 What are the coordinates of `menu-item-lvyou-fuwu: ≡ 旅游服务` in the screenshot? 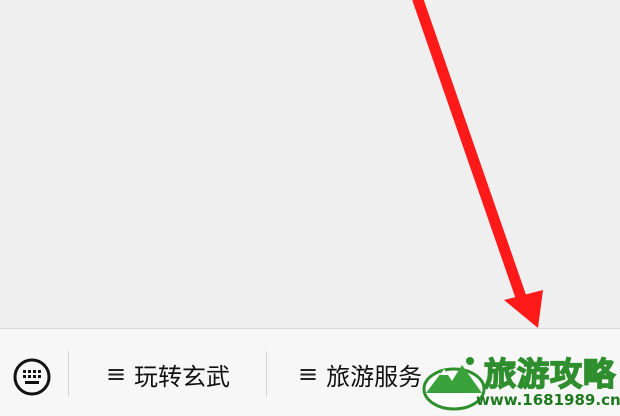 It's located at (366, 374).